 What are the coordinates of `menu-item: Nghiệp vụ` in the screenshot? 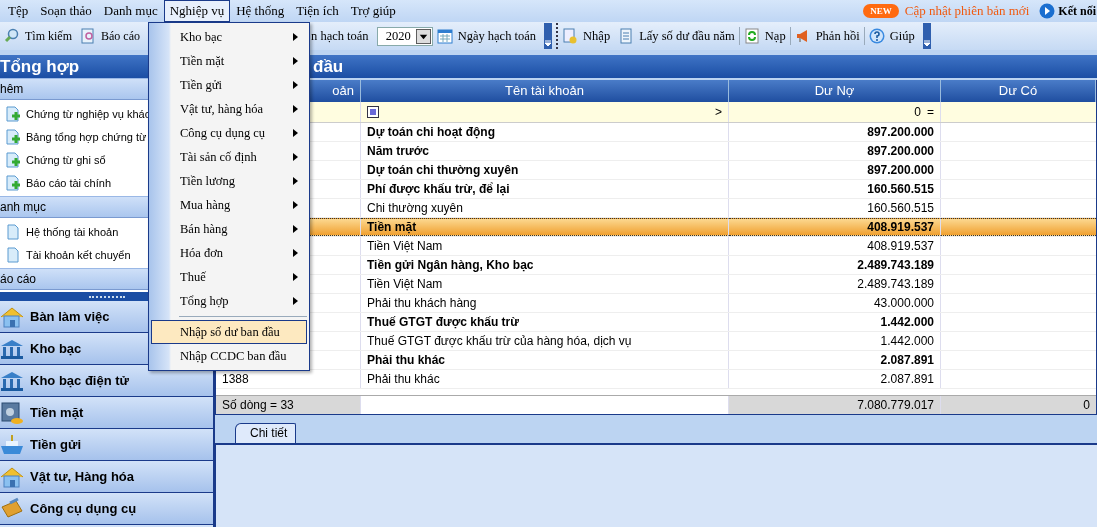 It's located at (197, 11).